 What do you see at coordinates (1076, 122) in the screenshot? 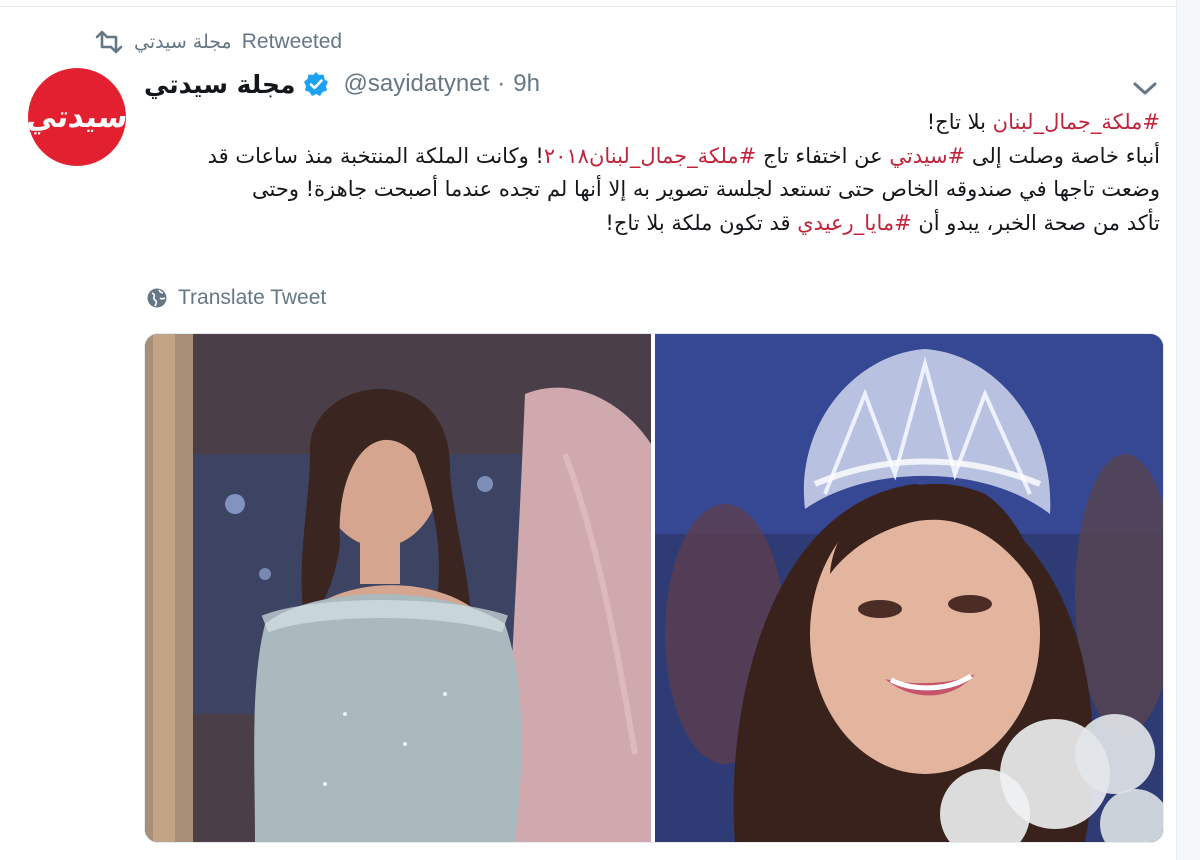
I see `hashtag-link: #ملكة_جمال_لبنان` at bounding box center [1076, 122].